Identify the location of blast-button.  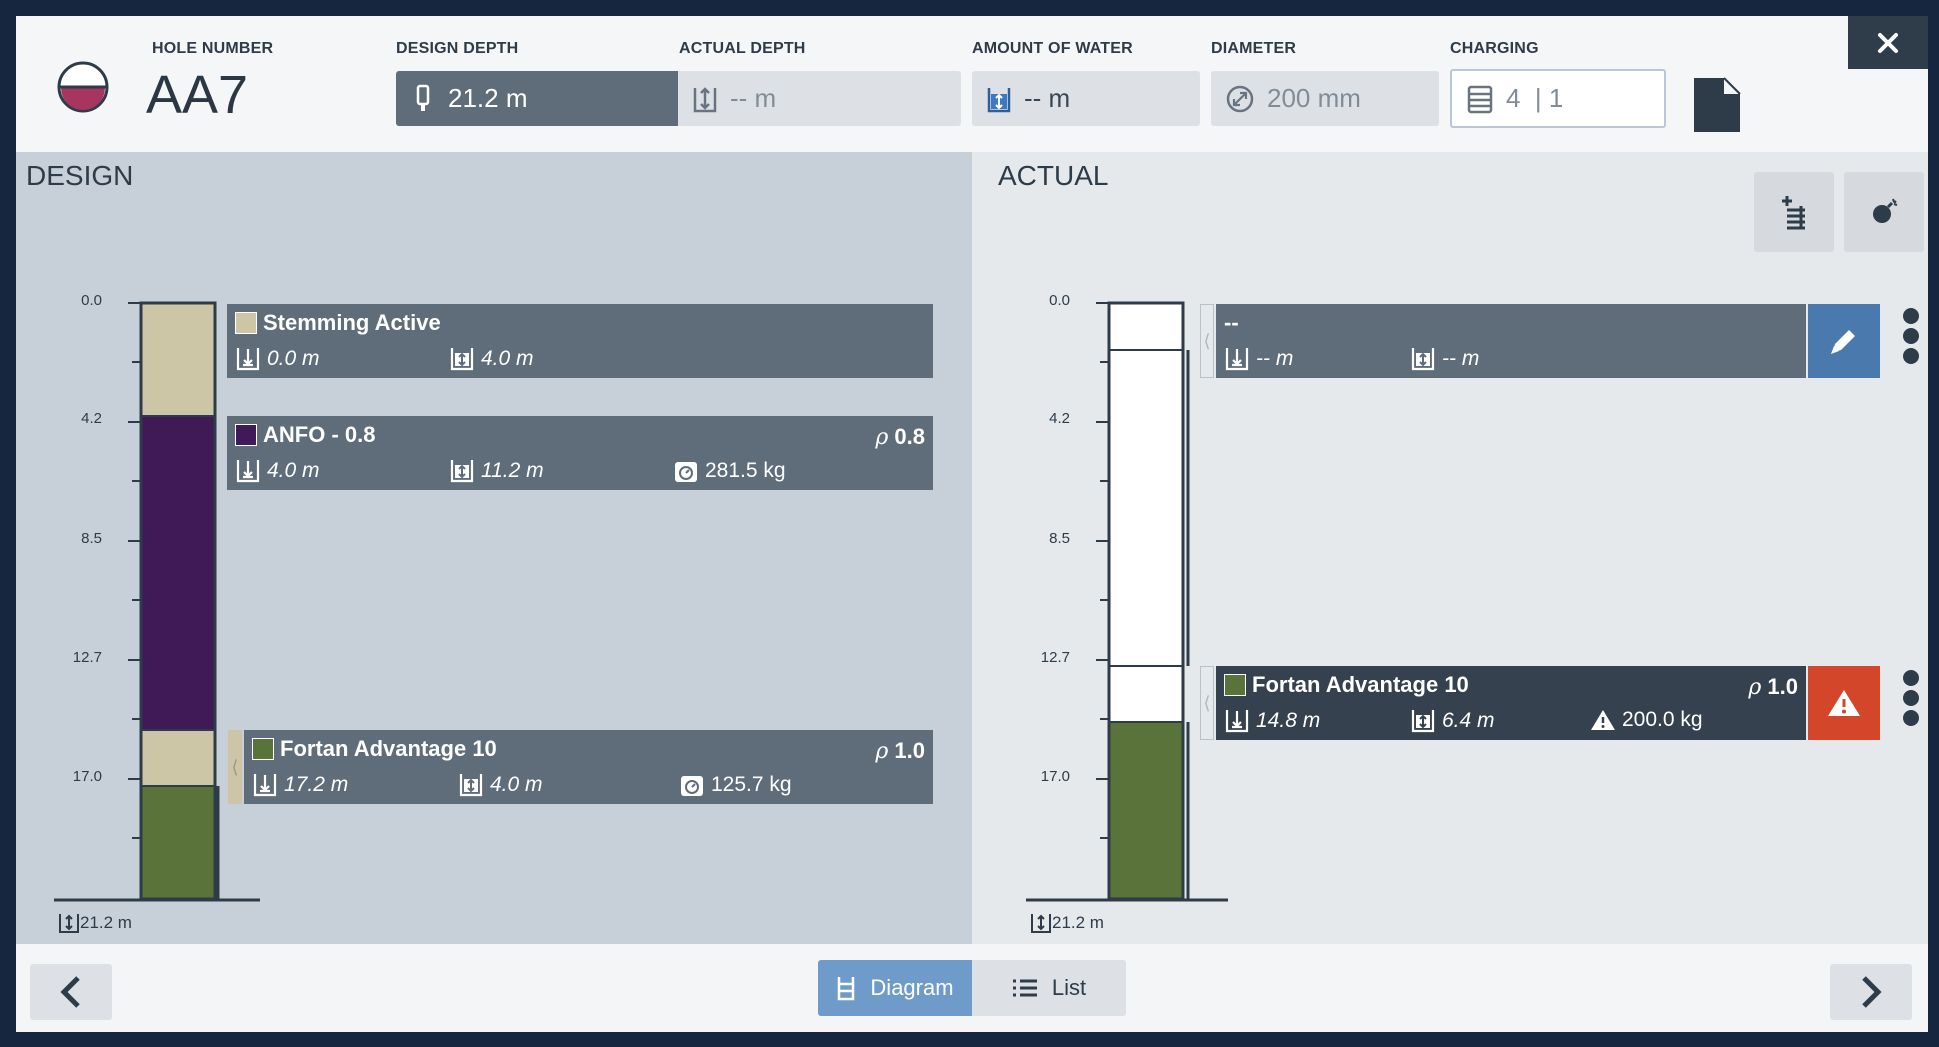
(1884, 212).